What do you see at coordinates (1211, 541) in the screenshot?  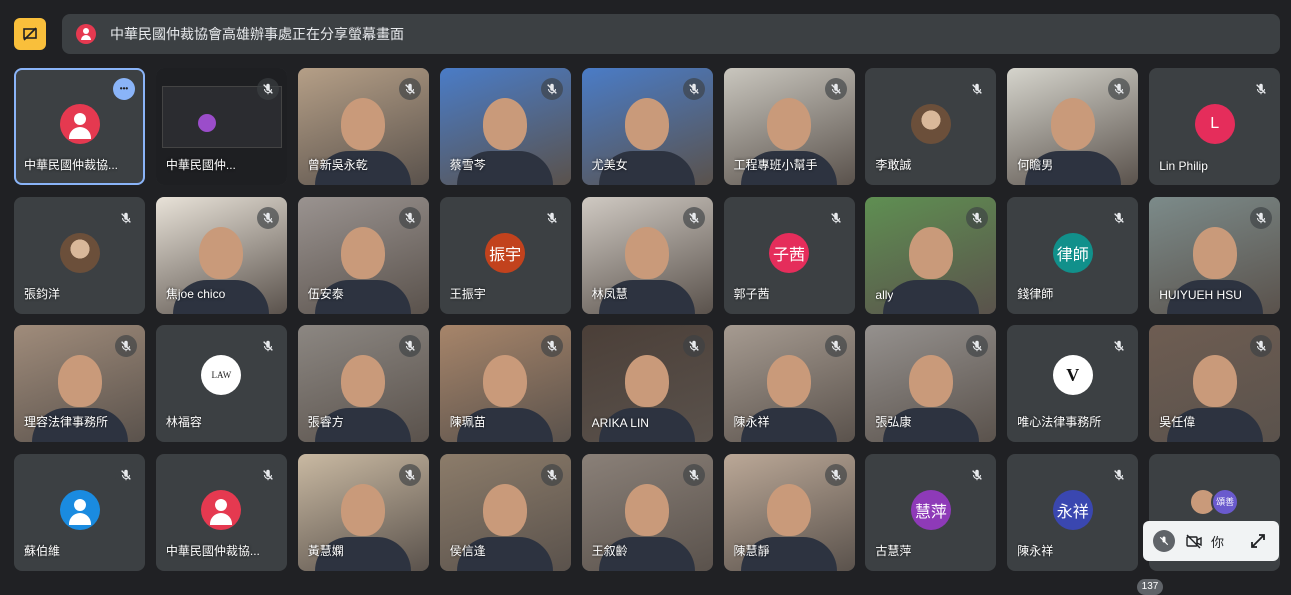 I see `self-view-controls: 你` at bounding box center [1211, 541].